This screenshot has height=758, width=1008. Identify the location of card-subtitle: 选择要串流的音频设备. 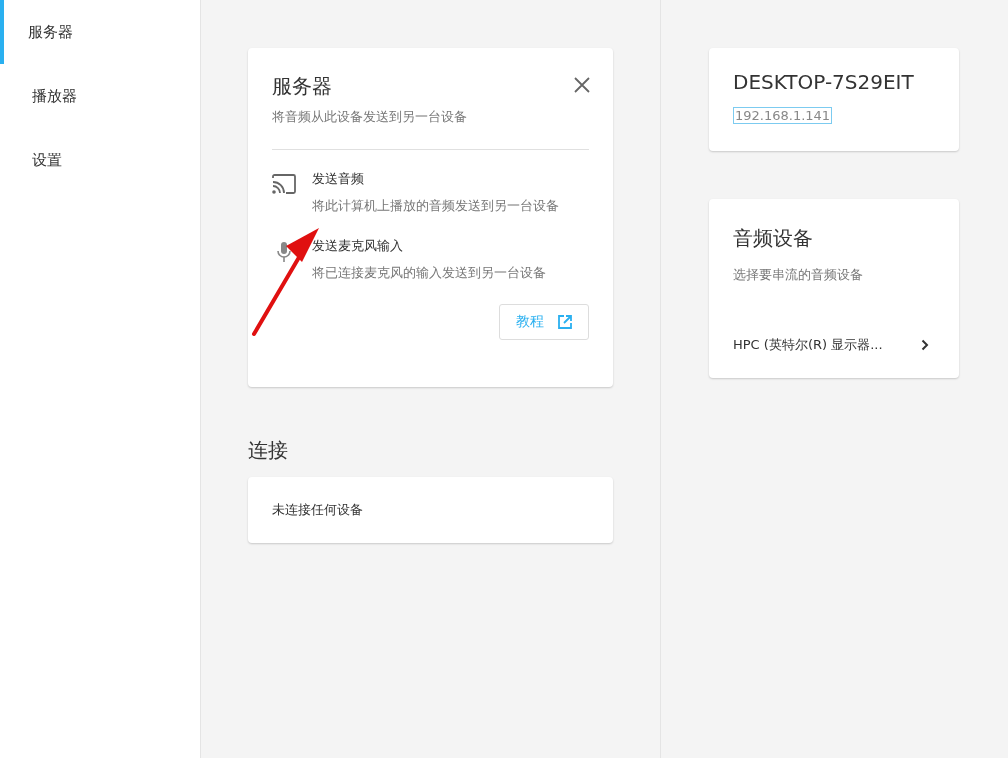
(798, 275).